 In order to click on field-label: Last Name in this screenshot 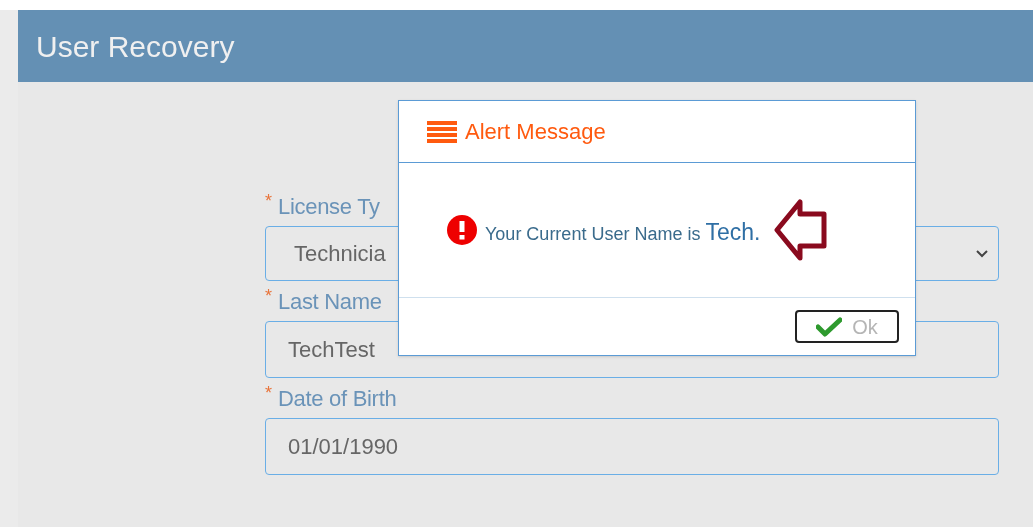, I will do `click(330, 302)`.